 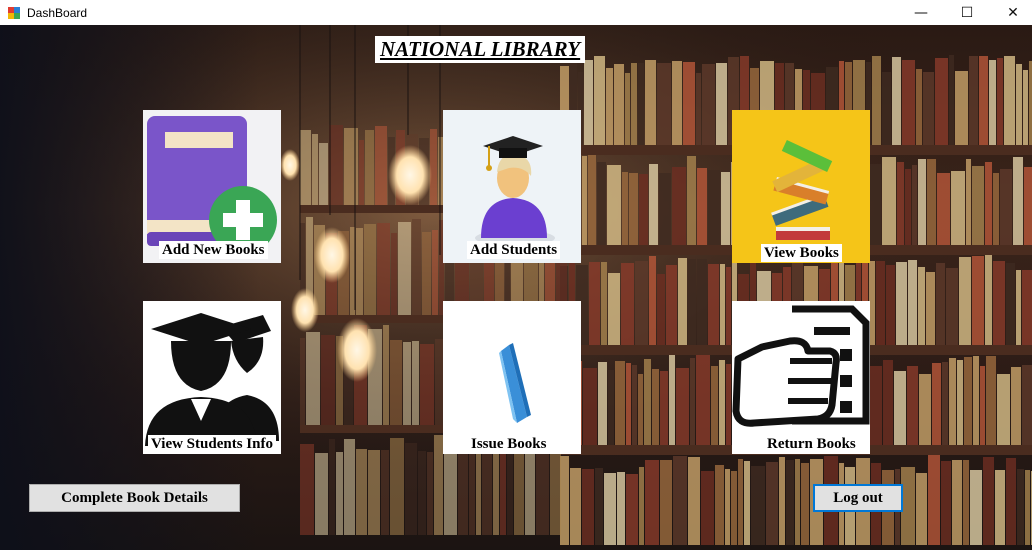 What do you see at coordinates (801, 186) in the screenshot?
I see `view-books-tile: View Books` at bounding box center [801, 186].